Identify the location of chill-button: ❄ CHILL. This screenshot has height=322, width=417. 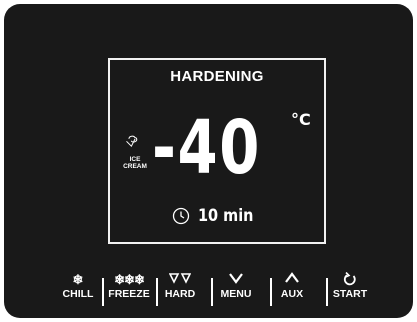
(78, 286).